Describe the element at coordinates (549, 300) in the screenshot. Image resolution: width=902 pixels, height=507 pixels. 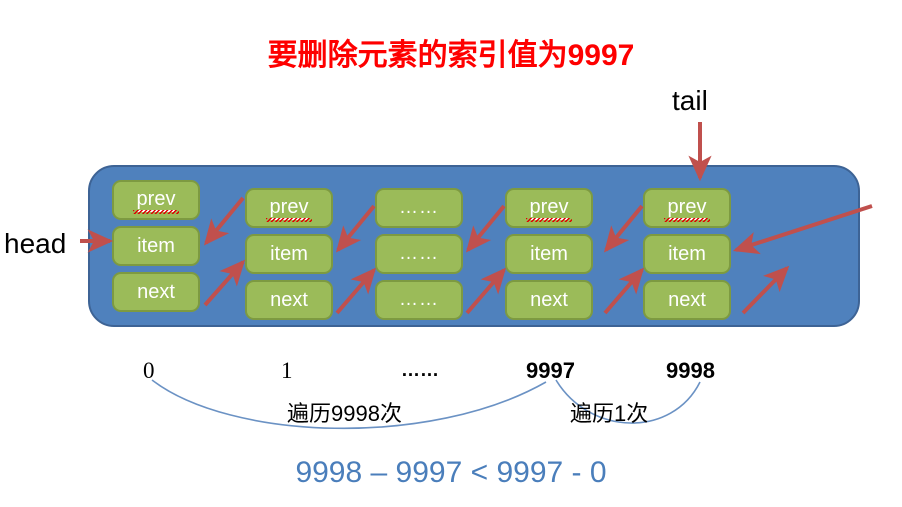
I see `node-9997-next-cell: next` at that location.